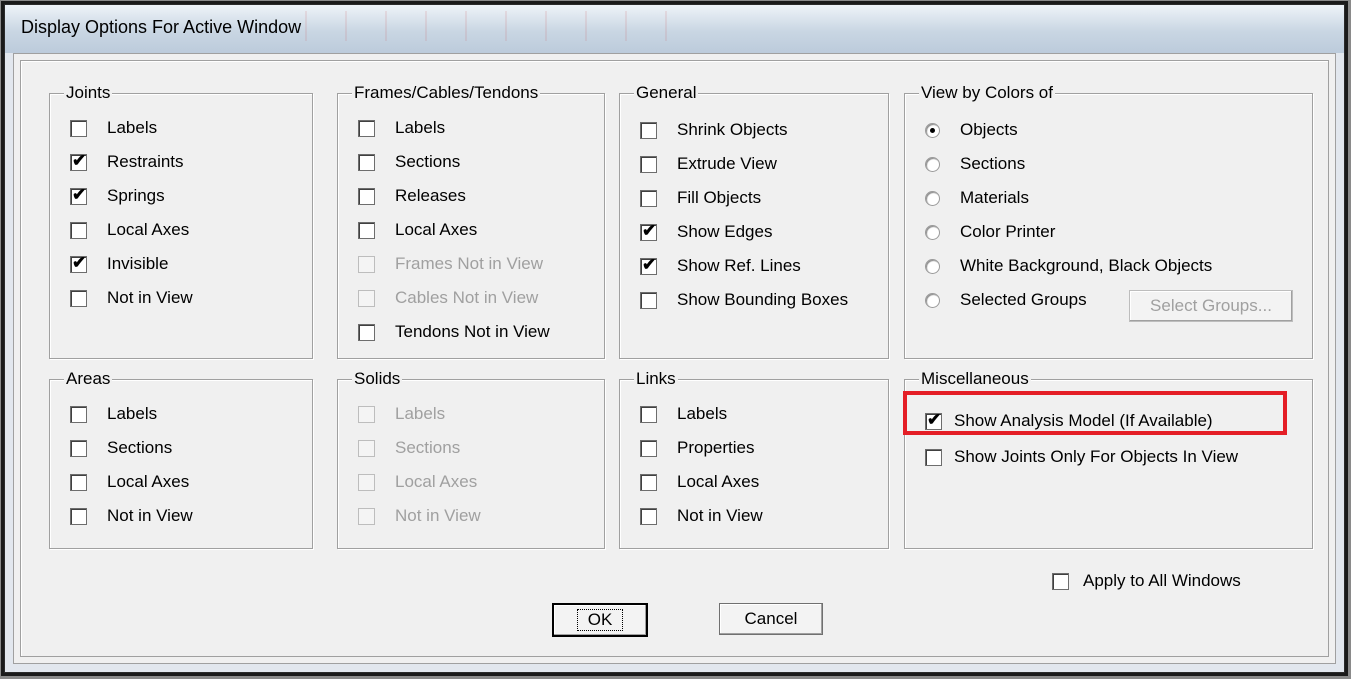  I want to click on frames-labels-checkbox: Labels, so click(401, 128).